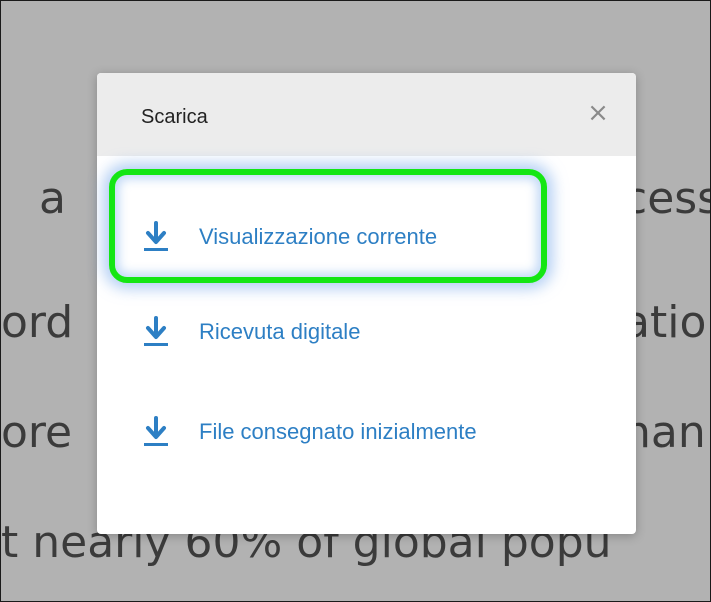 Image resolution: width=711 pixels, height=602 pixels. I want to click on download-option-label: File consegnato inizialmente, so click(338, 431).